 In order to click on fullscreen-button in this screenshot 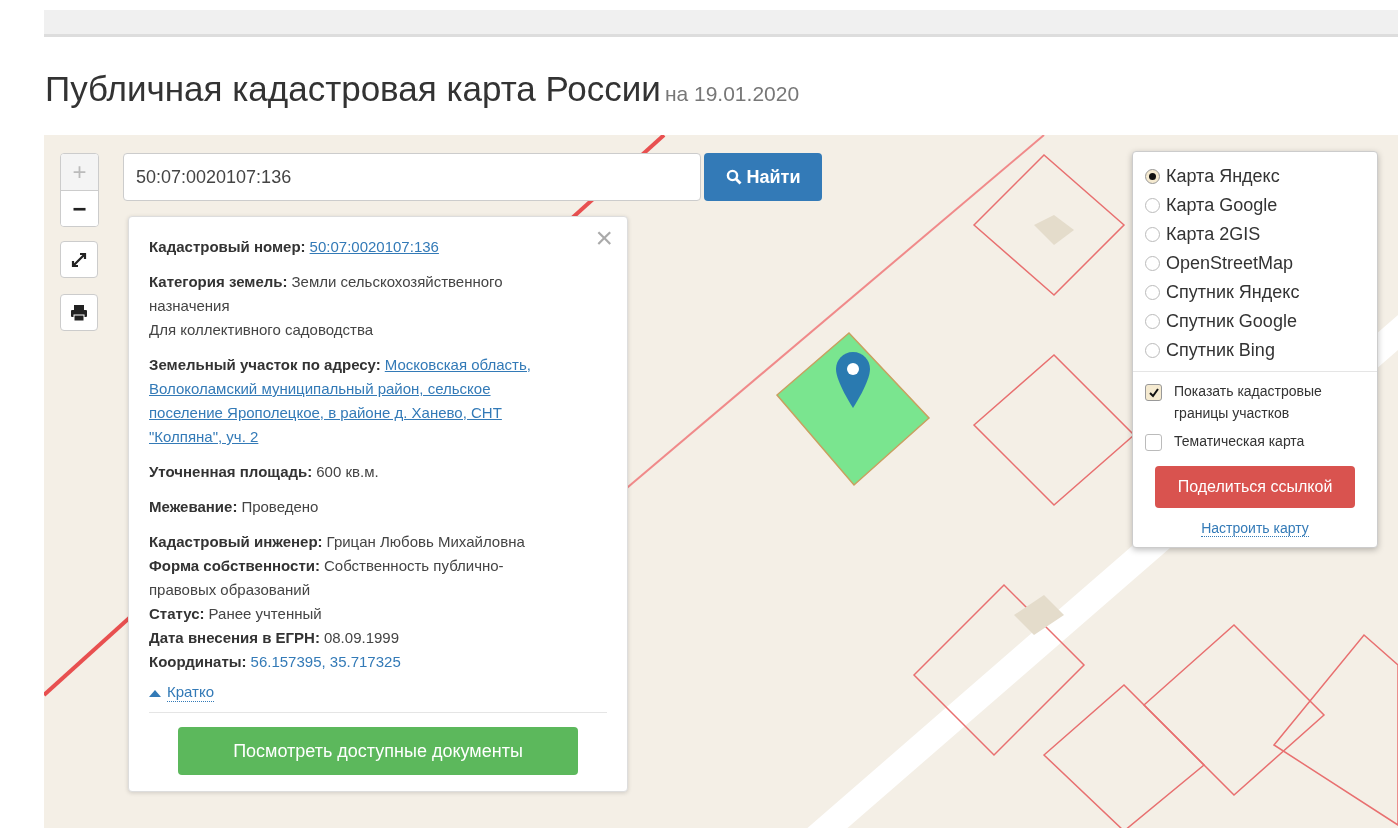, I will do `click(79, 259)`.